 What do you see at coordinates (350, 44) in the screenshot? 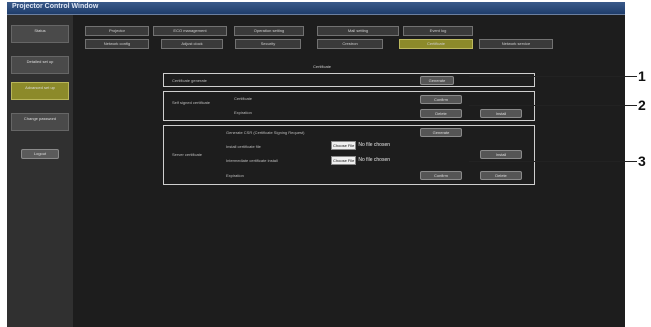
I see `tab-crestron: Crestron` at bounding box center [350, 44].